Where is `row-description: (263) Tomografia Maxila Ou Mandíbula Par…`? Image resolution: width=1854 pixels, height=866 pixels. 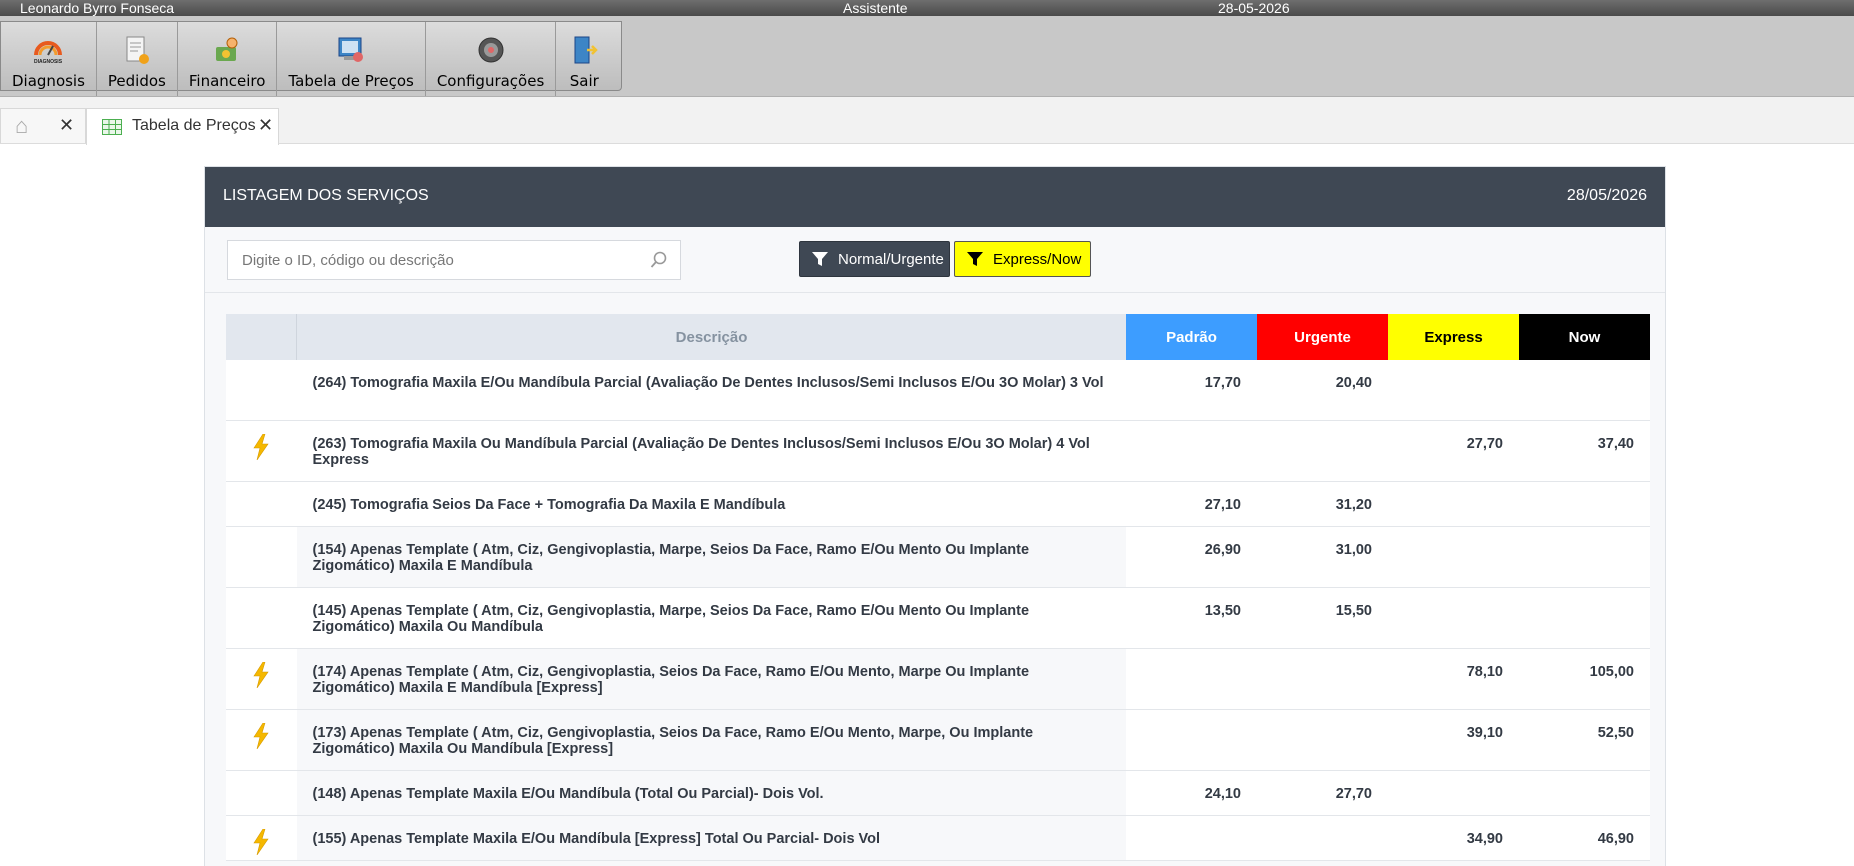
row-description: (263) Tomografia Maxila Ou Mandíbula Par… is located at coordinates (711, 451).